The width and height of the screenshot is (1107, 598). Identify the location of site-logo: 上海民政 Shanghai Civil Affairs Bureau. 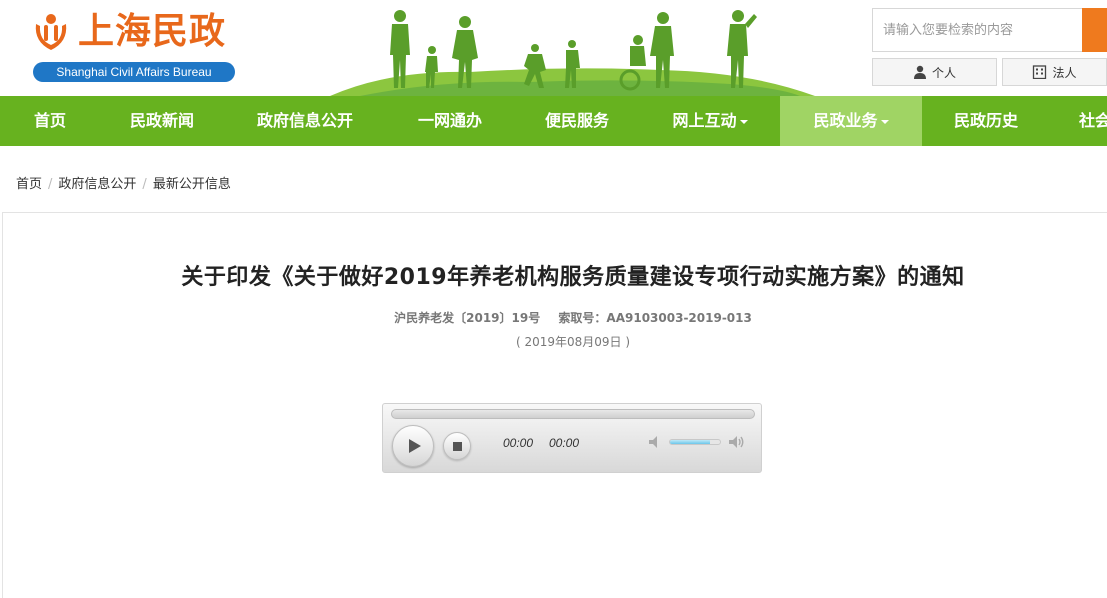
(135, 47).